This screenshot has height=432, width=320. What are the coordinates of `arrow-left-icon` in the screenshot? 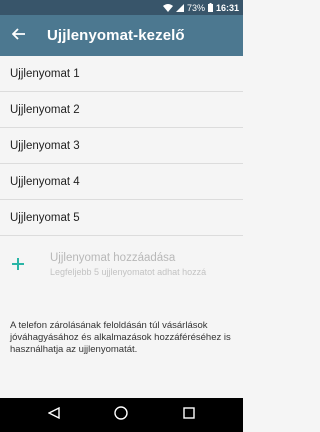 It's located at (18, 36).